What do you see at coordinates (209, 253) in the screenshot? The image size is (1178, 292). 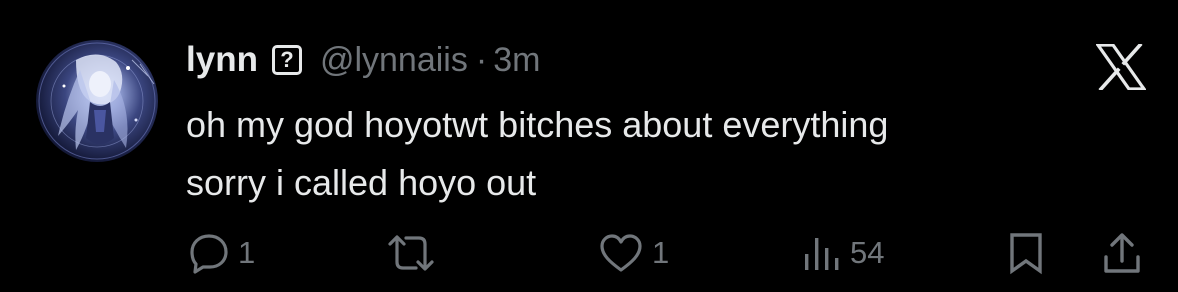 I see `reply-icon` at bounding box center [209, 253].